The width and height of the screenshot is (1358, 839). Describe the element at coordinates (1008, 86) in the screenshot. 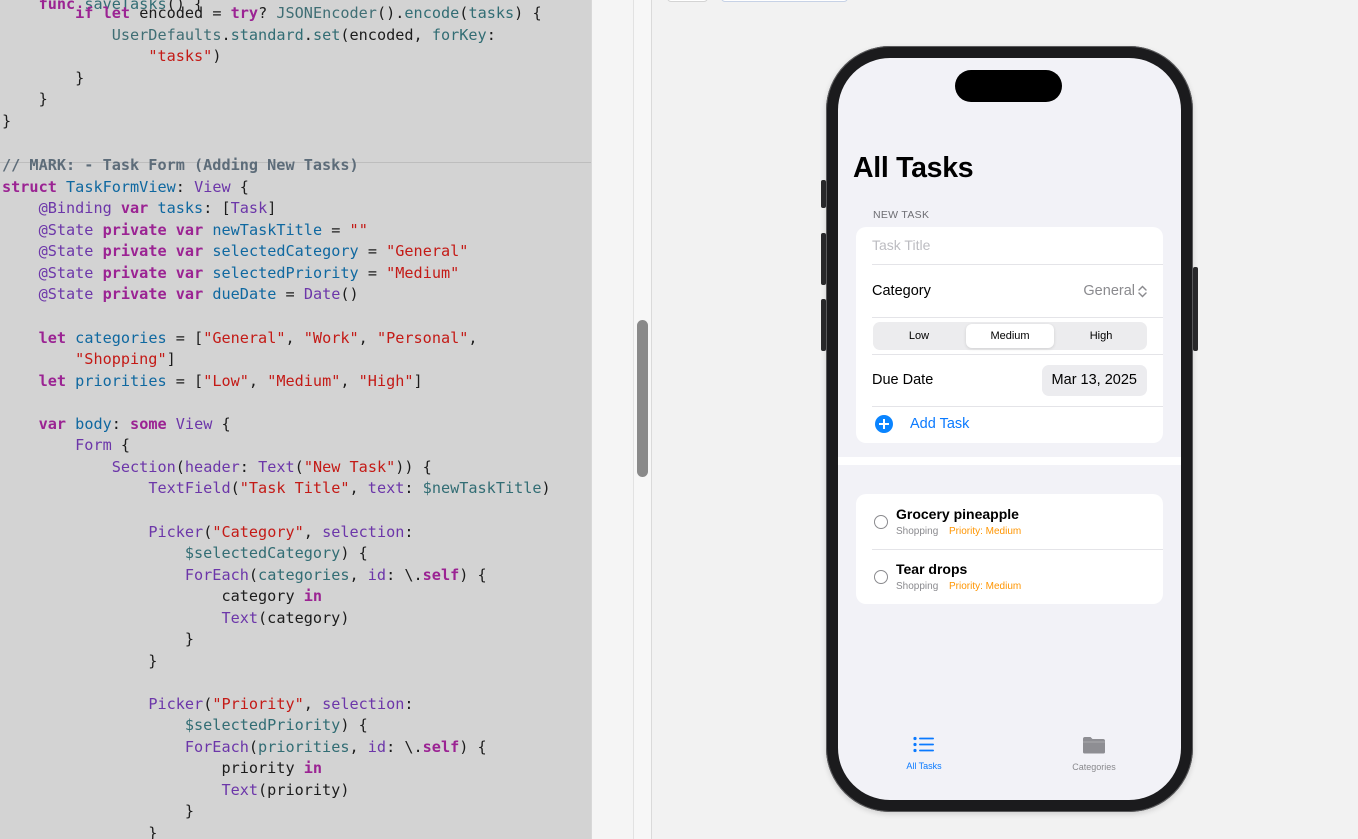

I see `dynamic-island` at that location.